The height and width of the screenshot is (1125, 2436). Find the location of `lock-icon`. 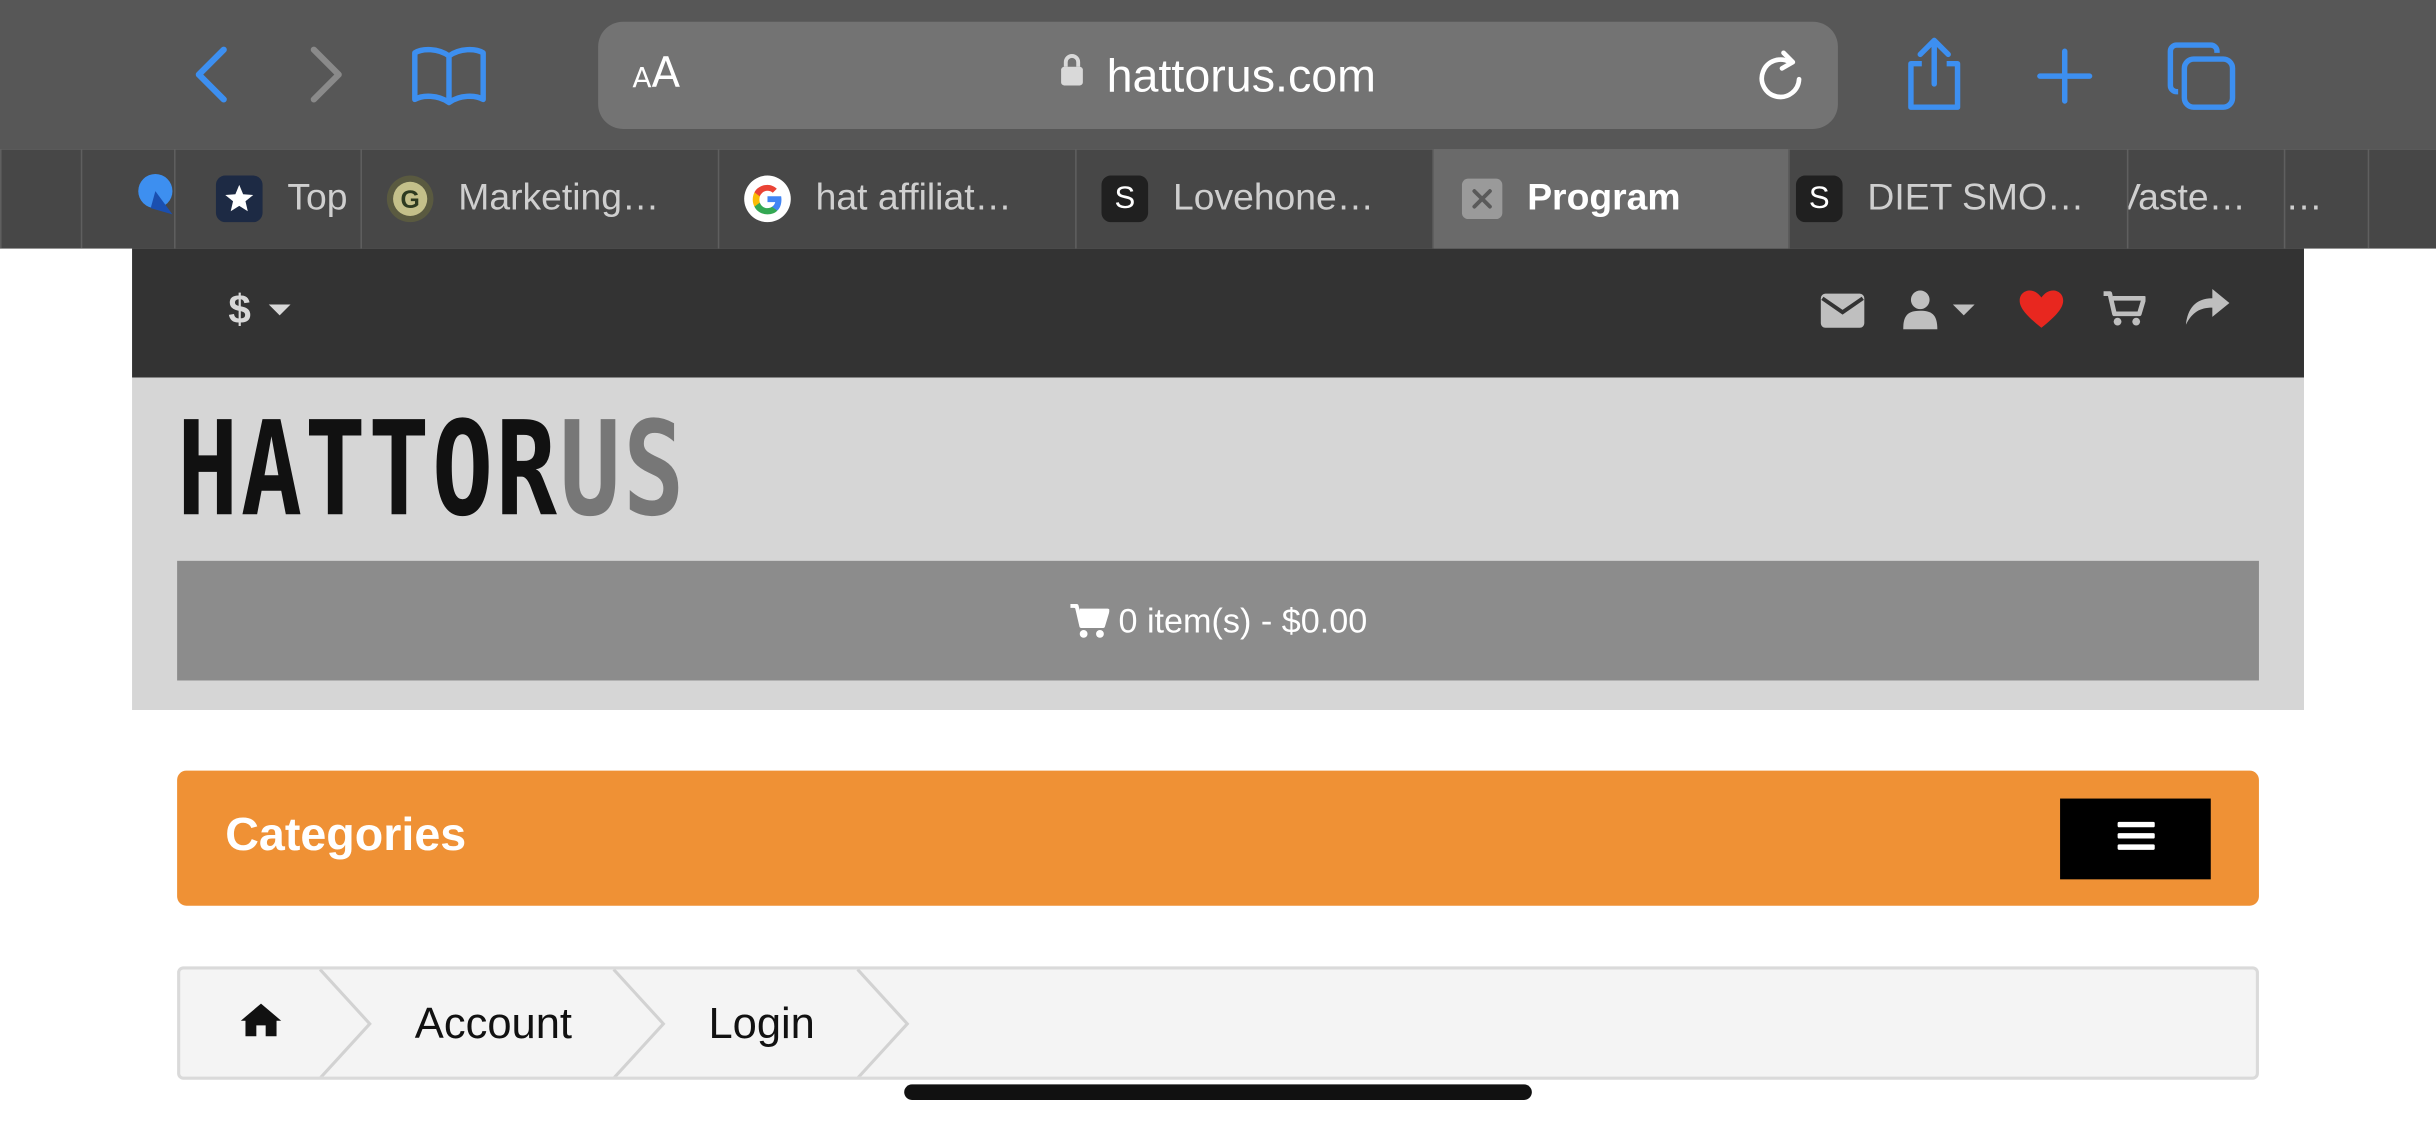

lock-icon is located at coordinates (1072, 73).